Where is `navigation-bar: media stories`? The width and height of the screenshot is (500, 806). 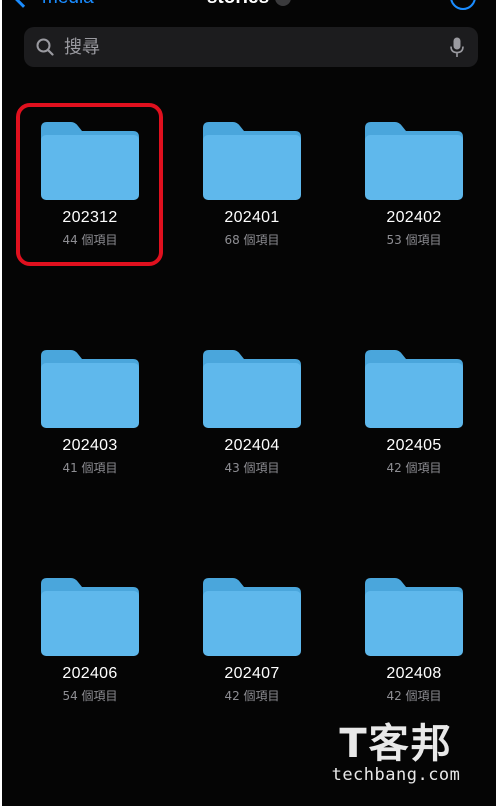
navigation-bar: media stories is located at coordinates (249, 5).